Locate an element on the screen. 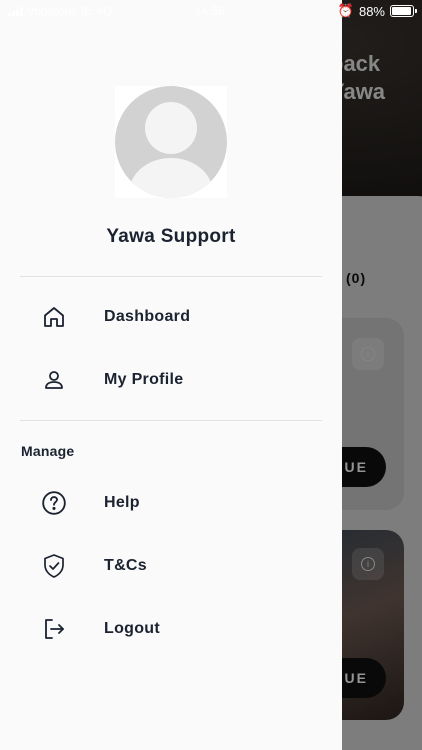 The image size is (422, 750). avatar is located at coordinates (171, 142).